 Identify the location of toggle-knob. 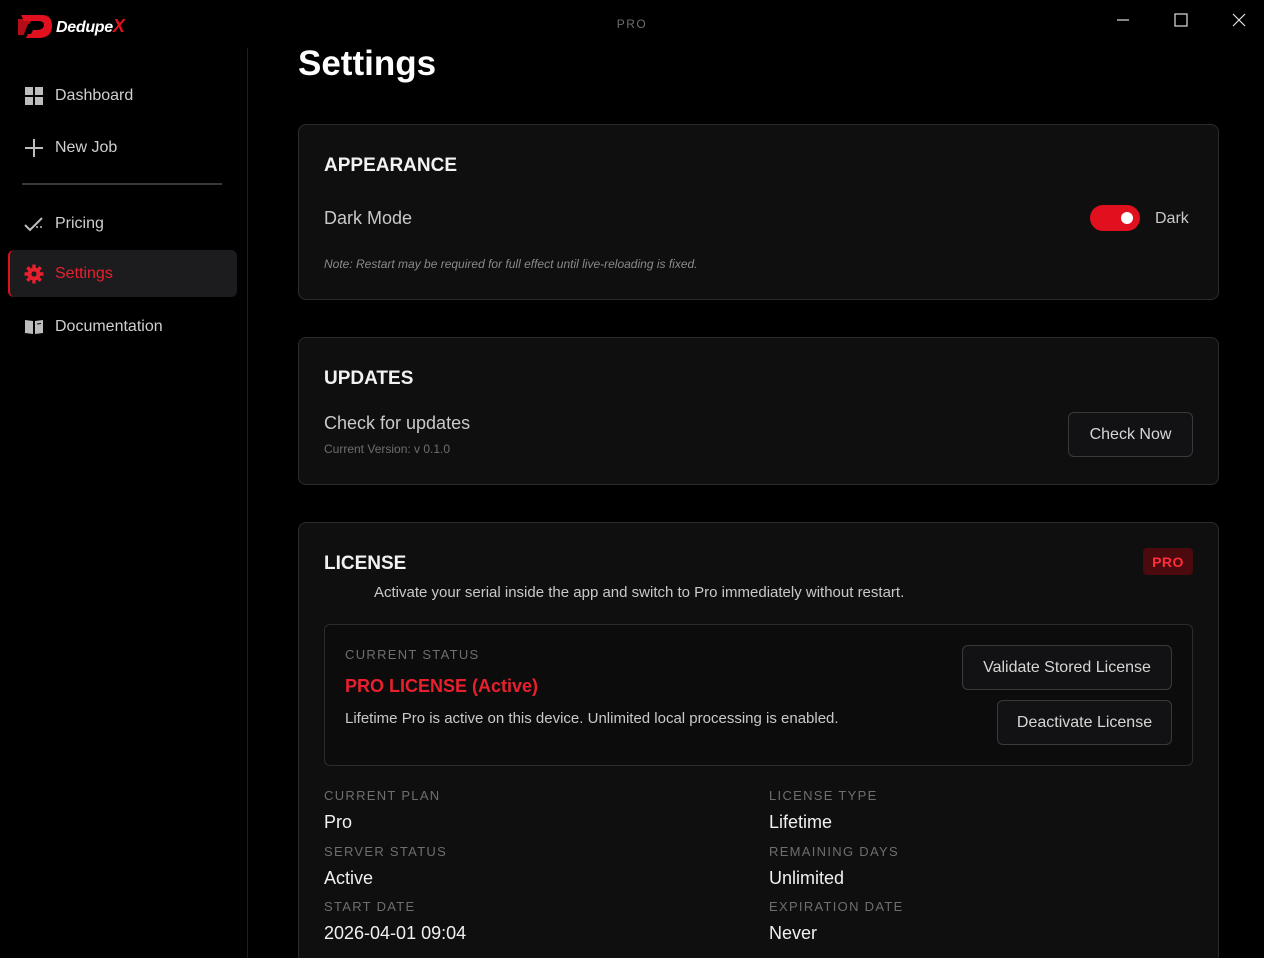
(1127, 218).